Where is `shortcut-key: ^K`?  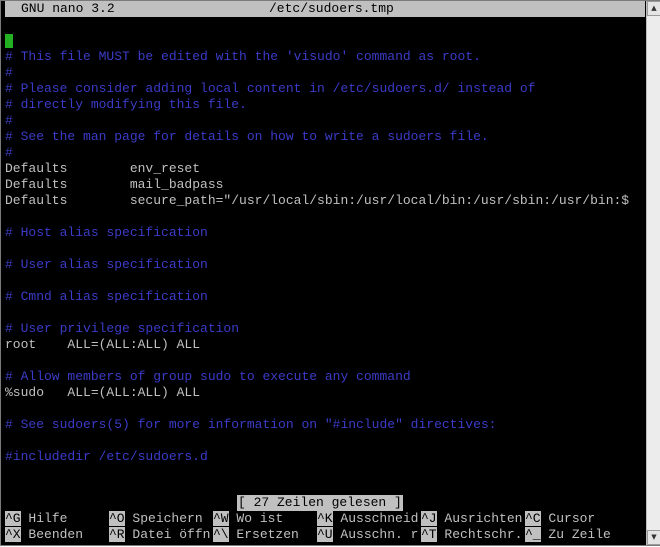 shortcut-key: ^K is located at coordinates (325, 518).